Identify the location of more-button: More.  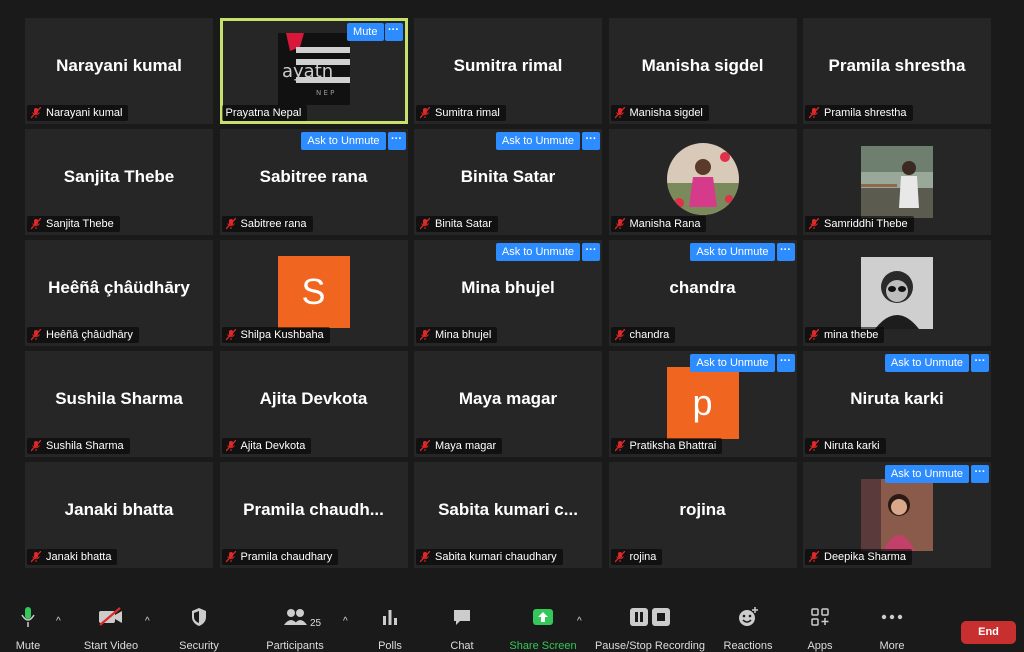
(892, 628).